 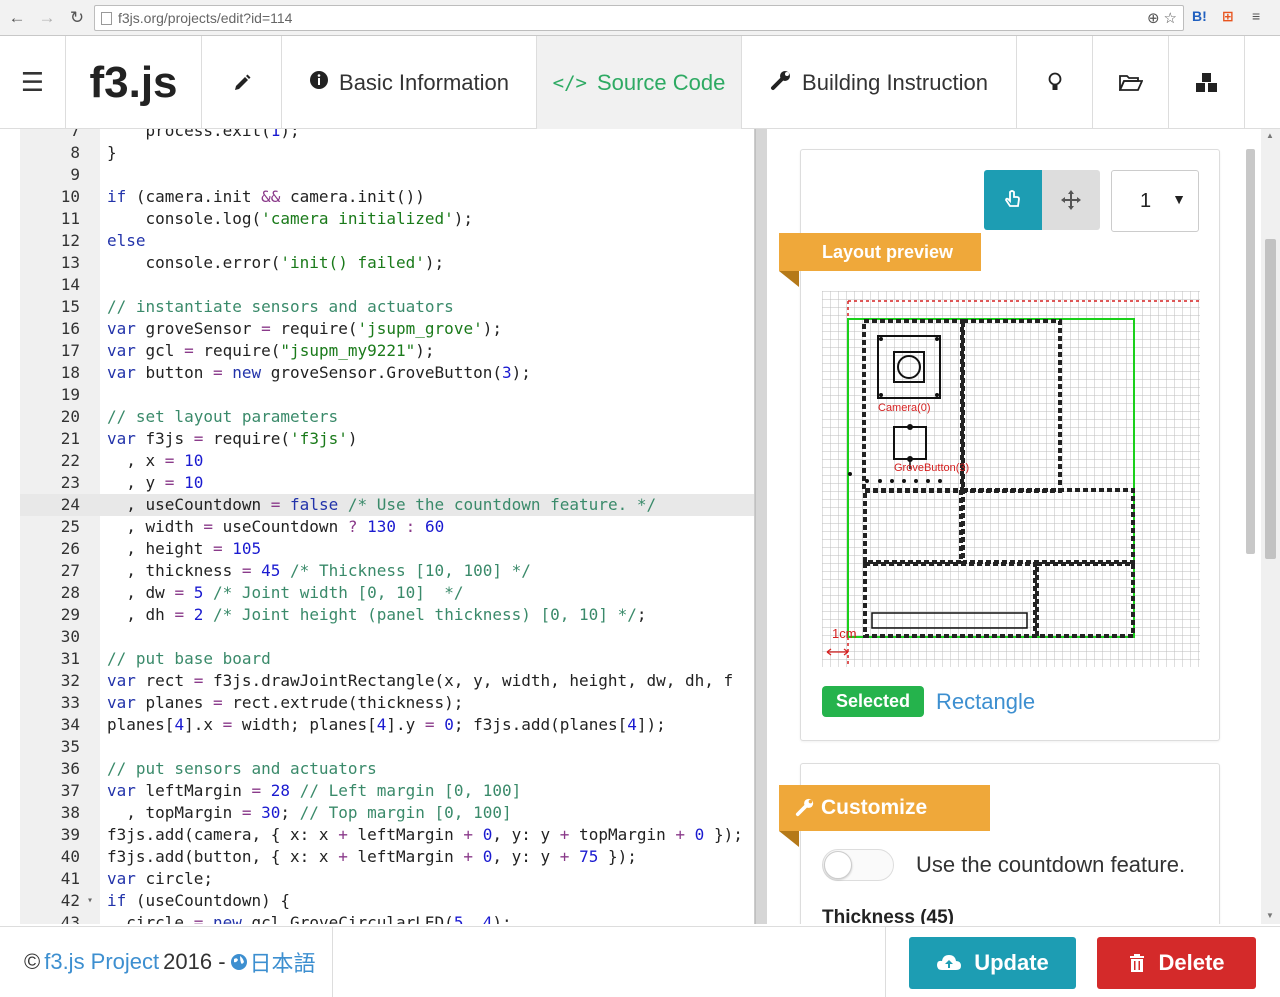 I want to click on code-line: 31 // put base board, so click(x=387, y=659).